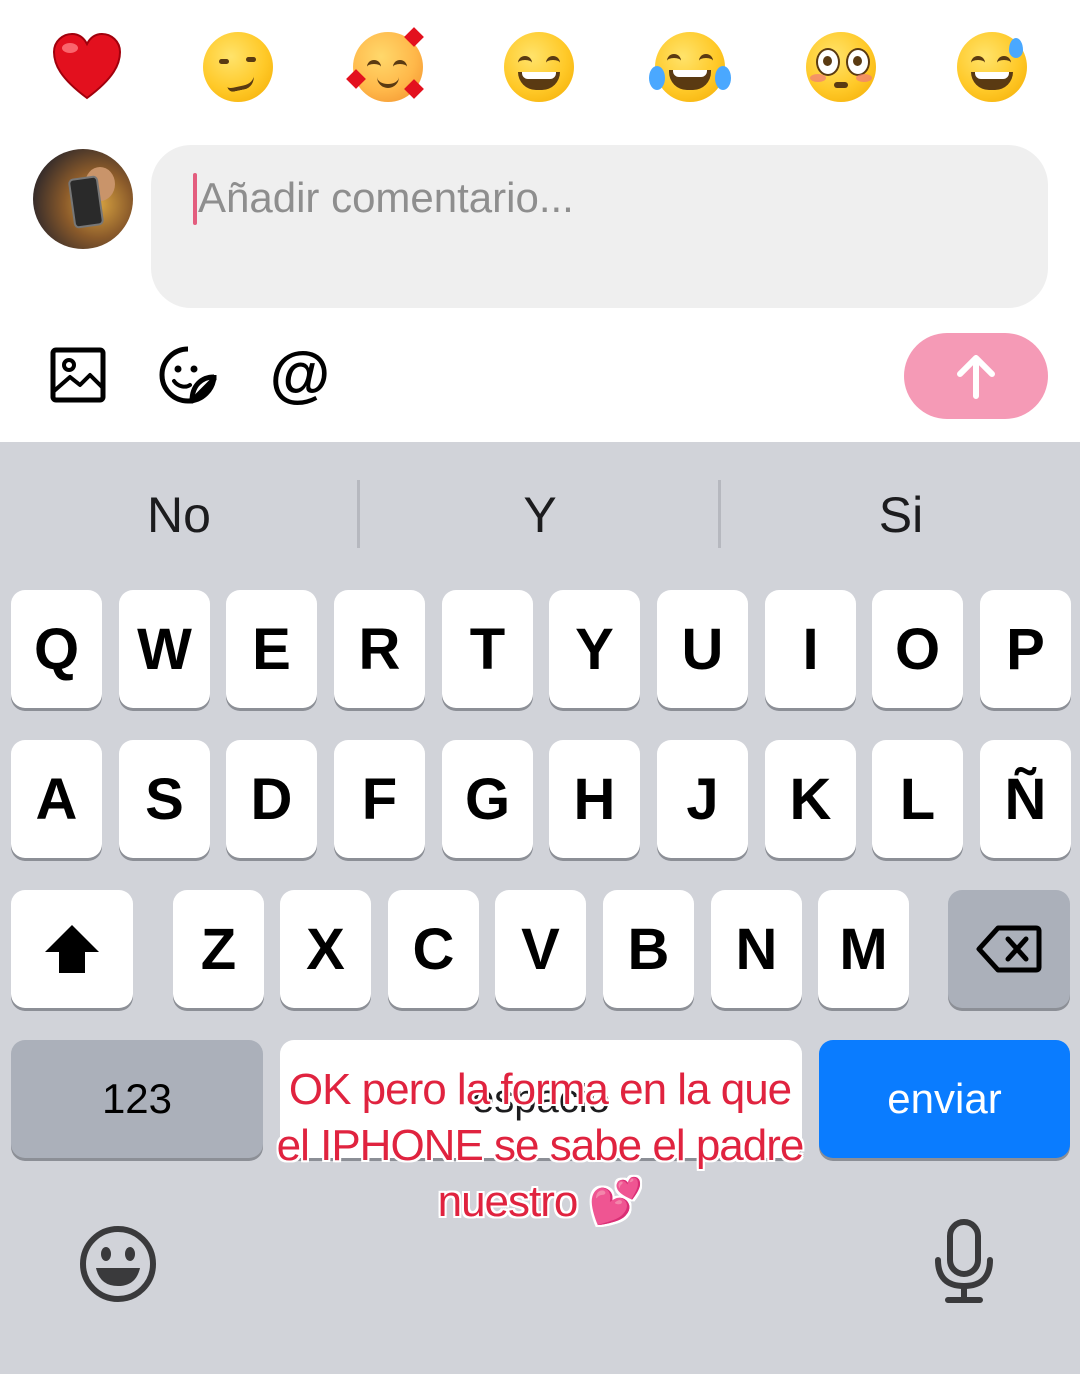 The height and width of the screenshot is (1374, 1080). Describe the element at coordinates (188, 375) in the screenshot. I see `sticker-icon` at that location.